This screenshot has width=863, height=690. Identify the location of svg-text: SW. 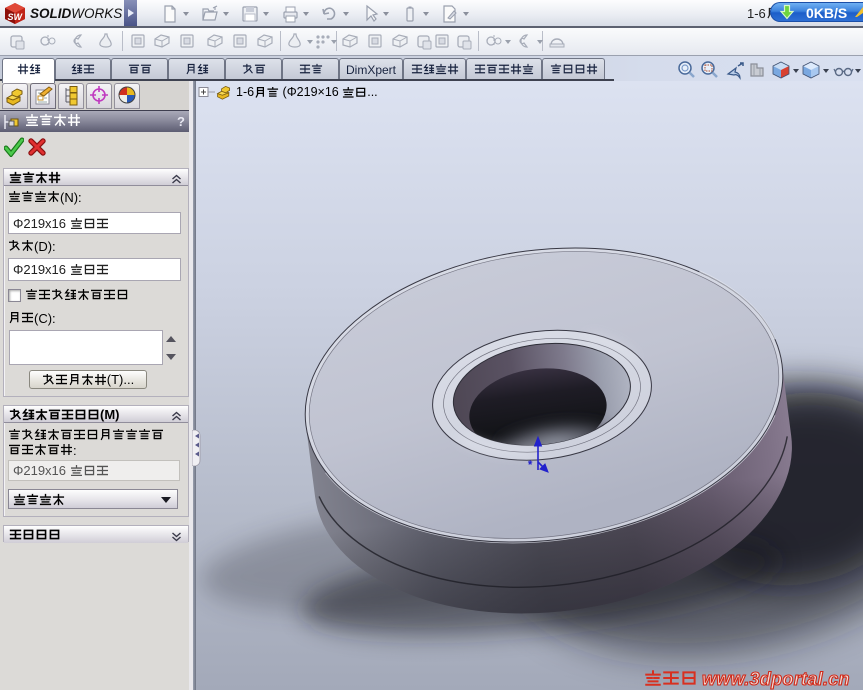
(16, 17).